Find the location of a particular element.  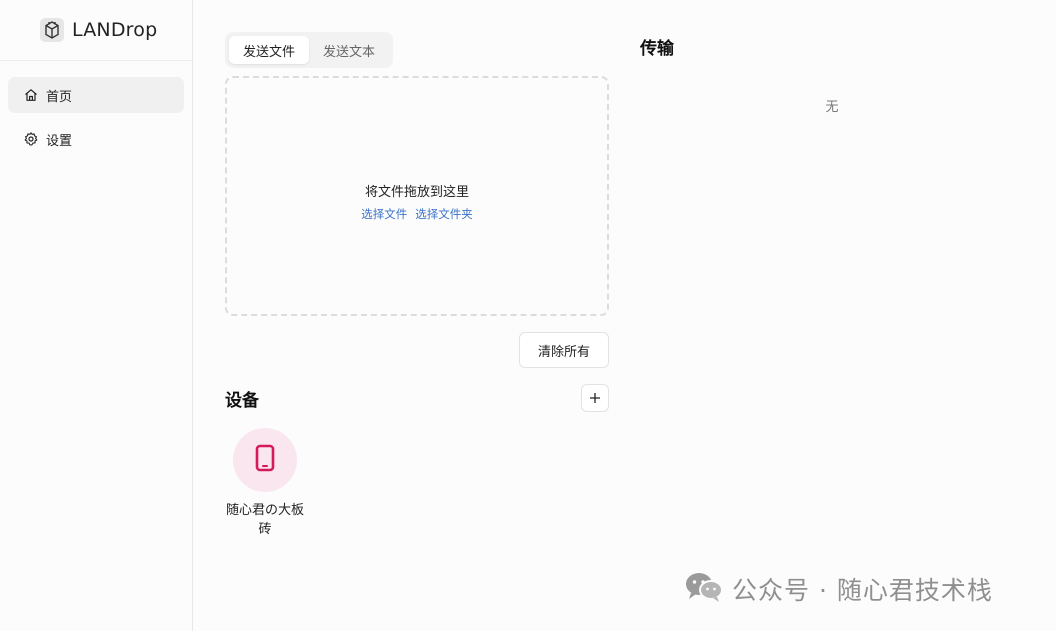

select-files-link: 选择文件 is located at coordinates (384, 214).